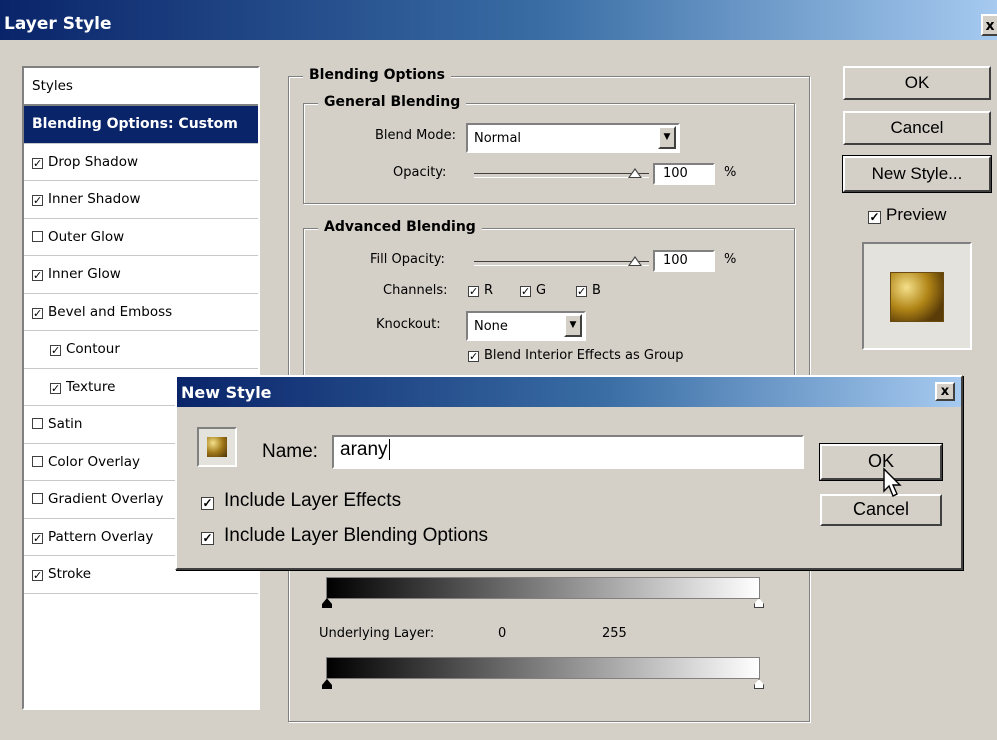 This screenshot has height=740, width=997. I want to click on blend-mode-select: Normal, so click(573, 138).